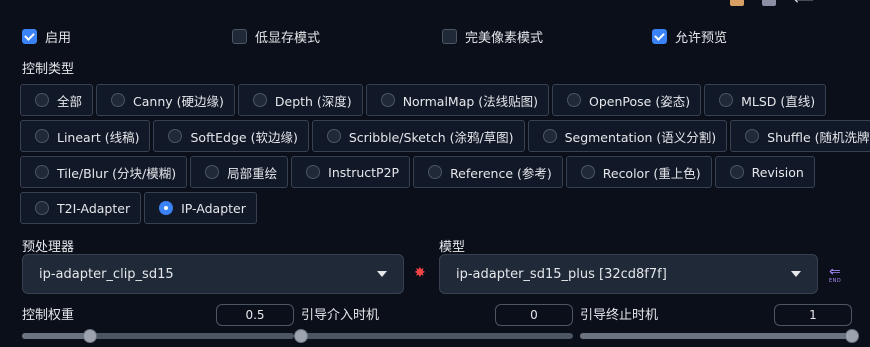  Describe the element at coordinates (813, 315) in the screenshot. I see `guidance-end-input: 1` at that location.